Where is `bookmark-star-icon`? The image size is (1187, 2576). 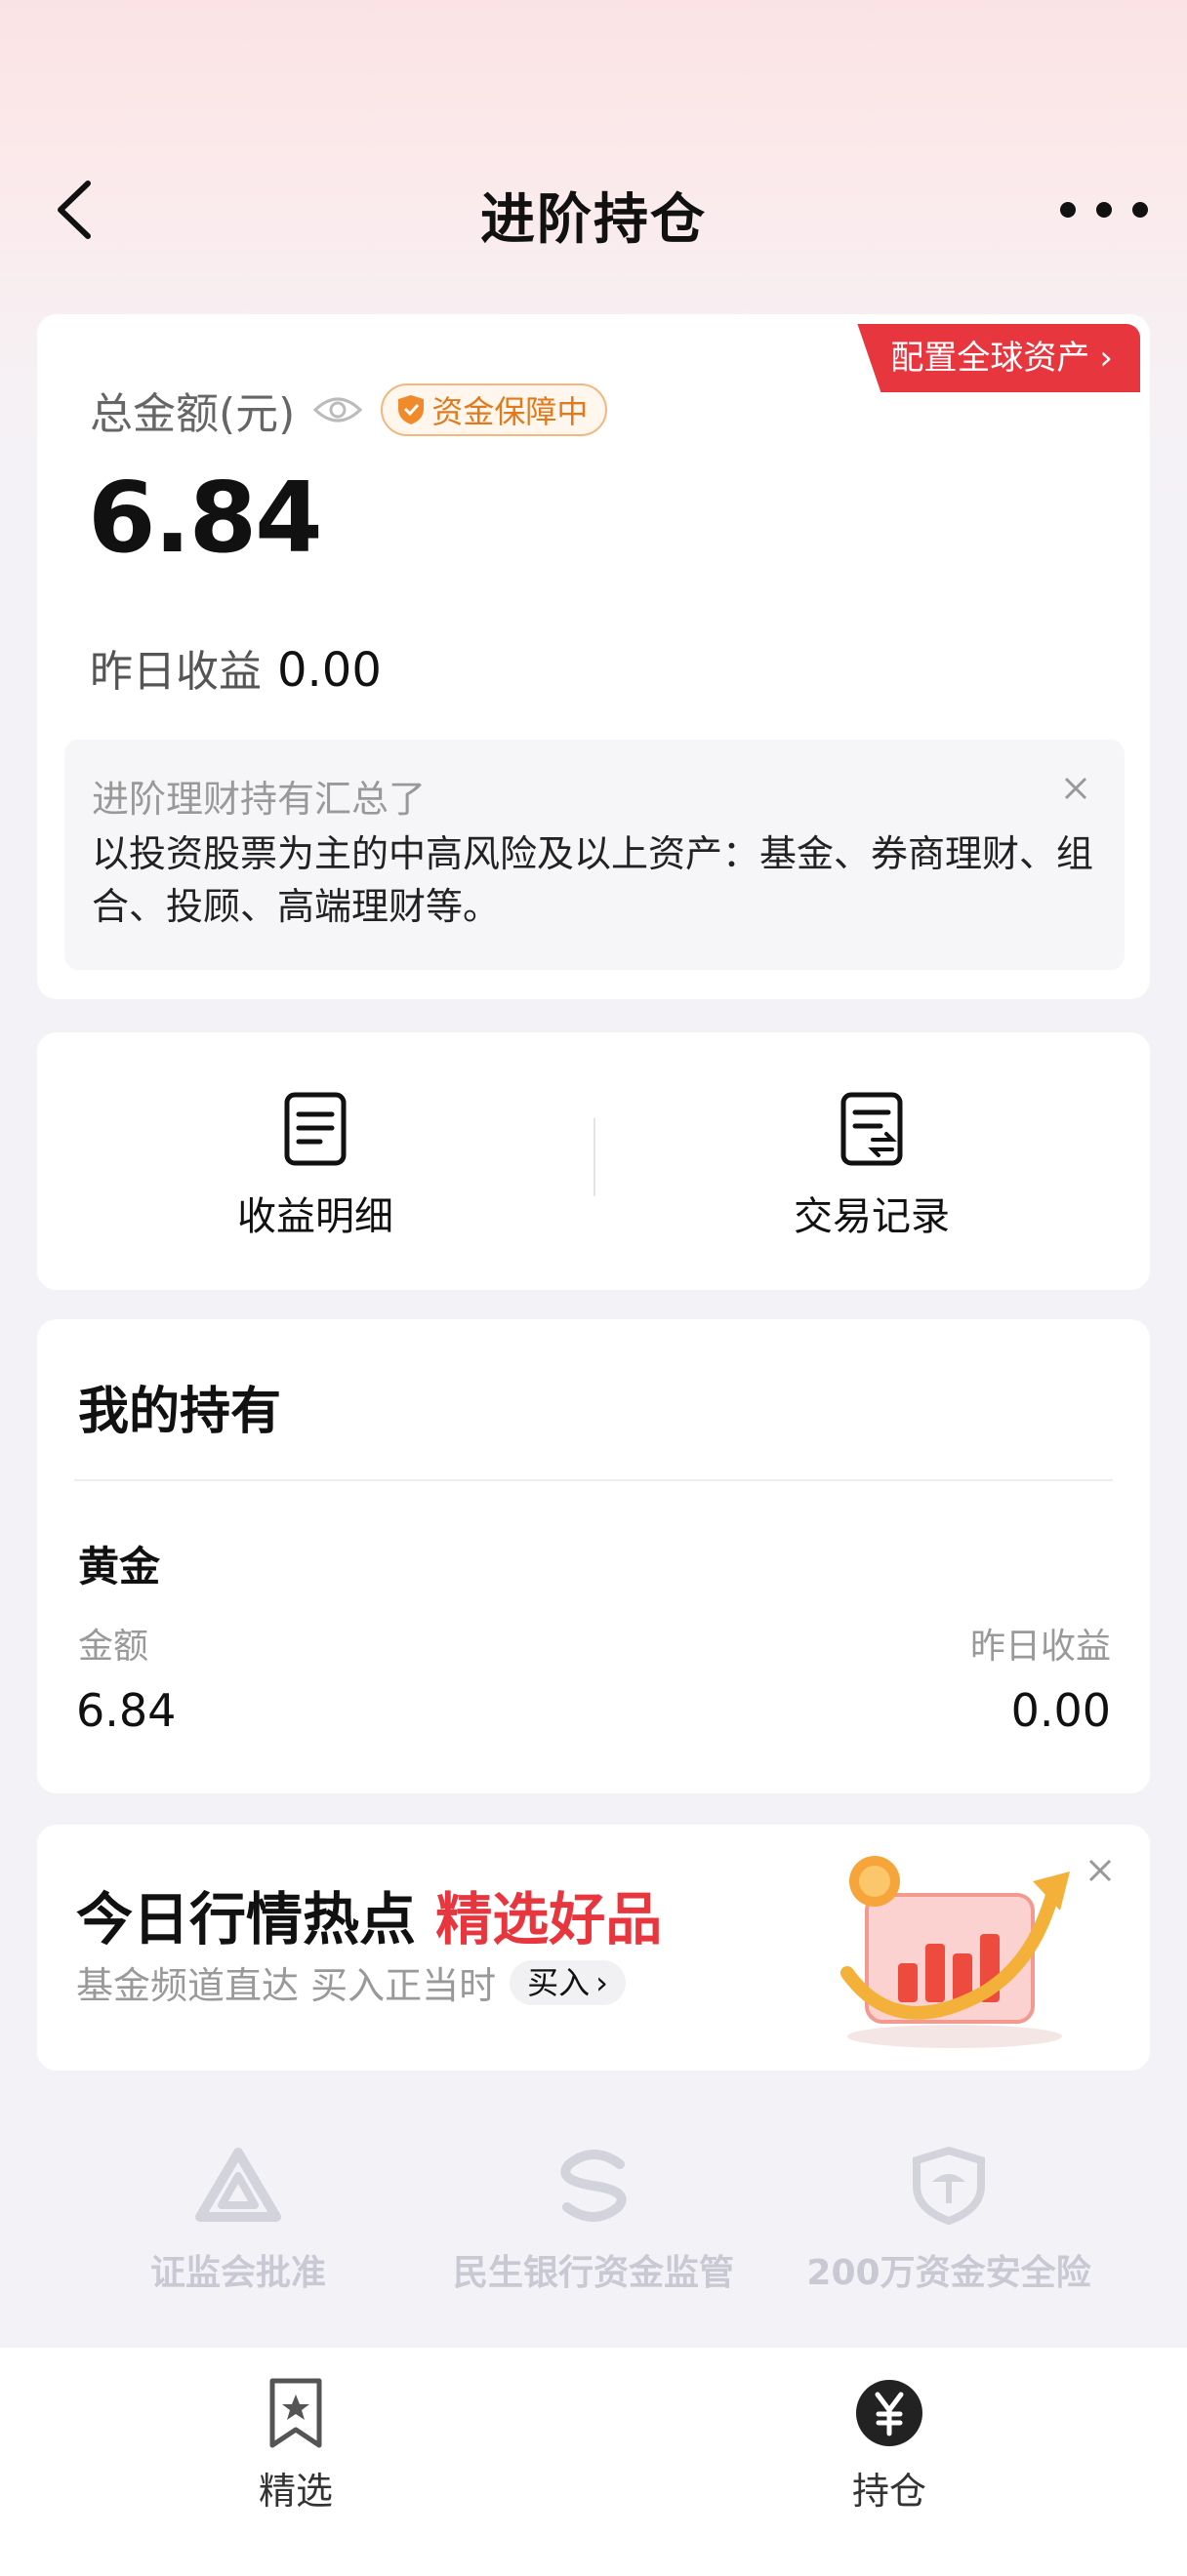 bookmark-star-icon is located at coordinates (295, 2413).